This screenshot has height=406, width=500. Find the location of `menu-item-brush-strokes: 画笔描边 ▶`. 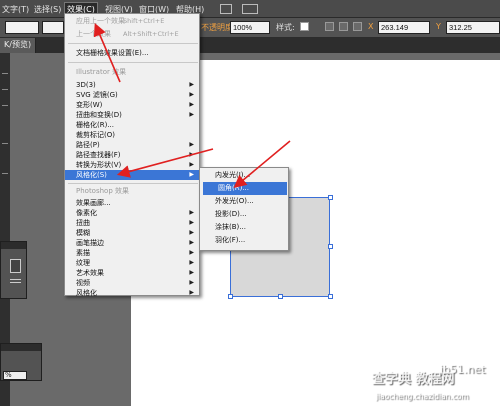

menu-item-brush-strokes: 画笔描边 ▶ is located at coordinates (132, 243).